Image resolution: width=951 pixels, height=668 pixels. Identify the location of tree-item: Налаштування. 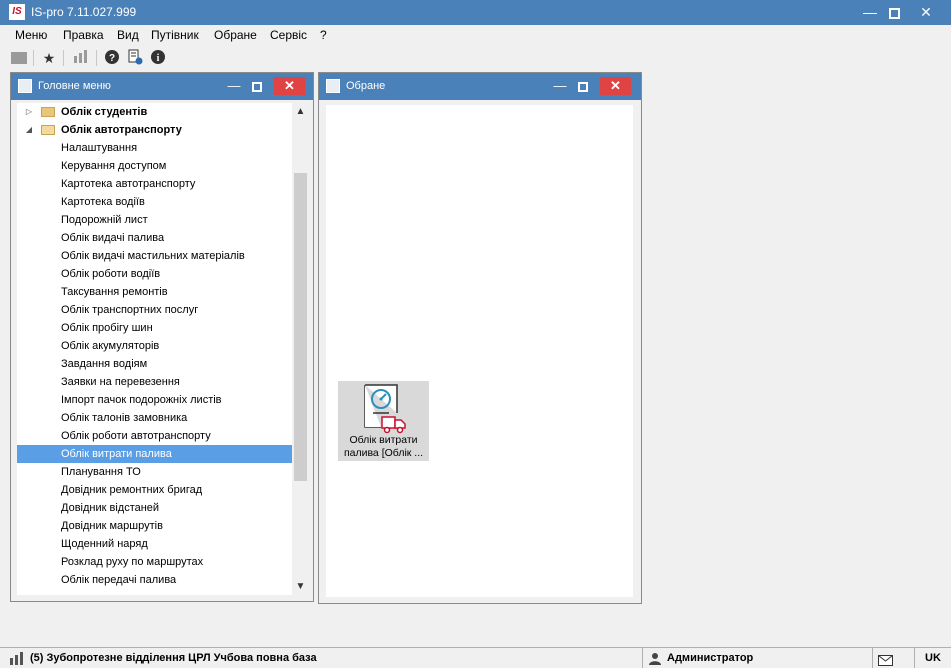
(154, 148).